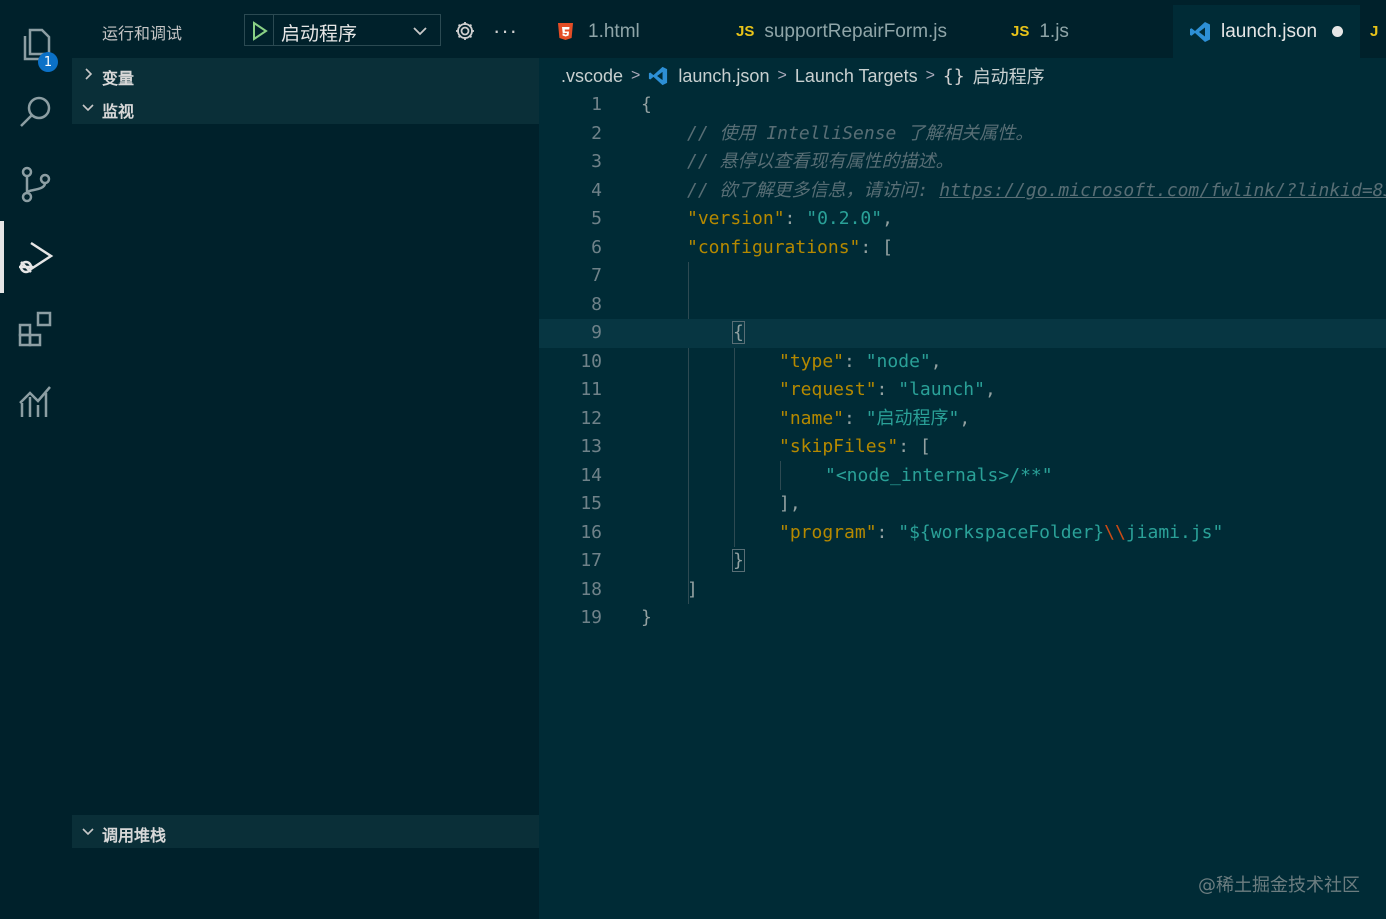 This screenshot has width=1386, height=919. I want to click on comment: // 使用 IntelliSense 了解相关属性。, so click(860, 133).